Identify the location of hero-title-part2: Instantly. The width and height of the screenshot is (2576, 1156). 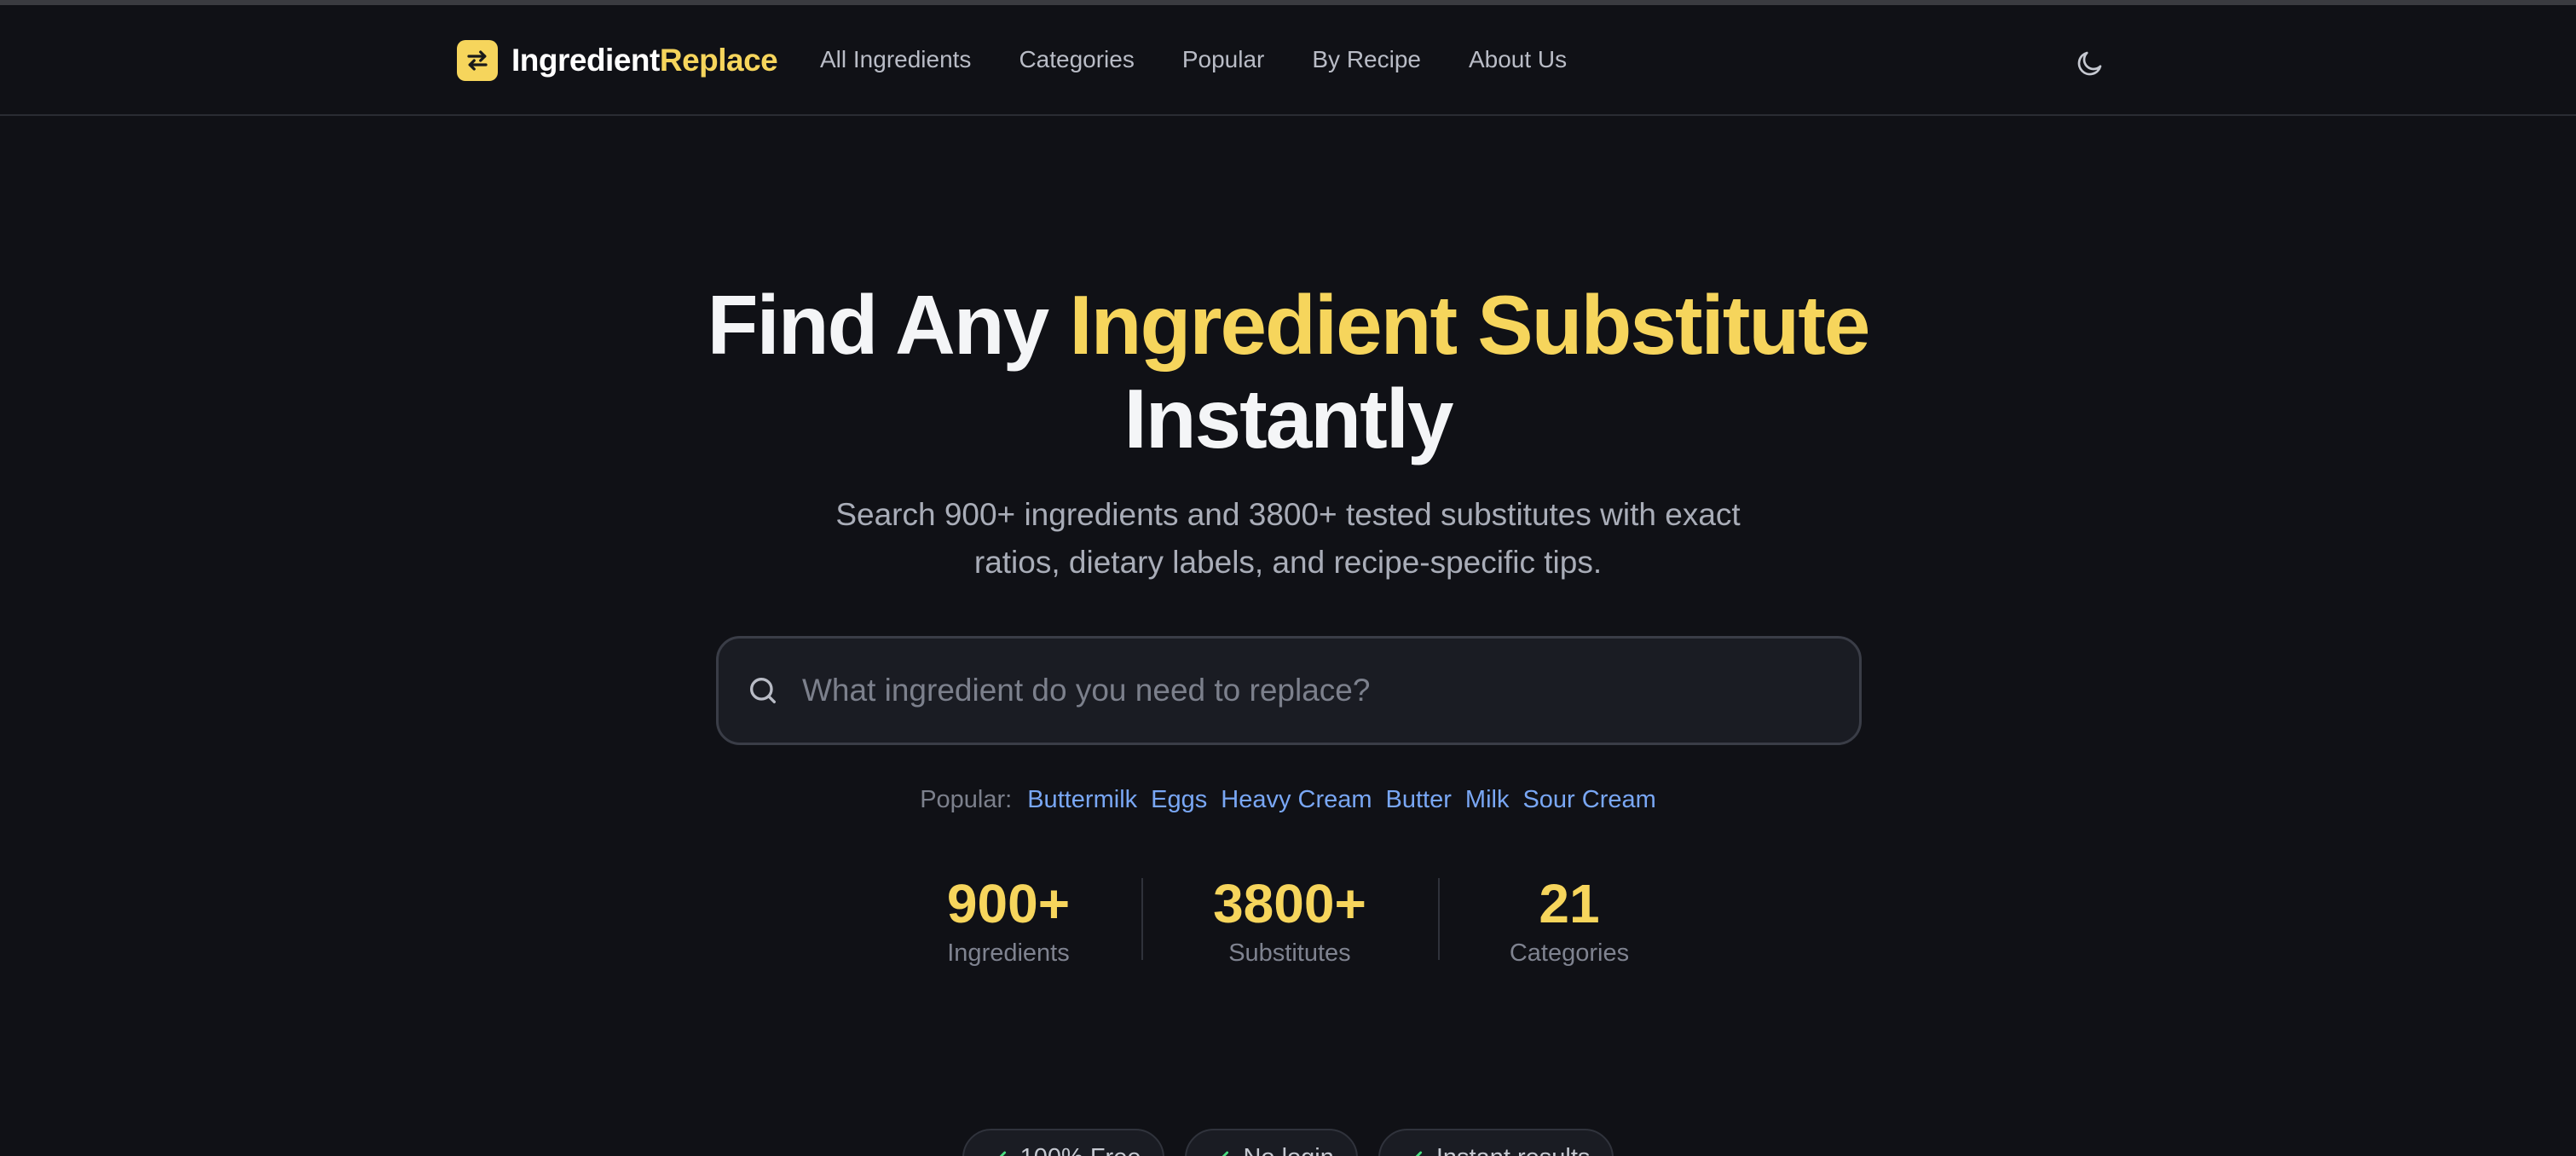
(1288, 418).